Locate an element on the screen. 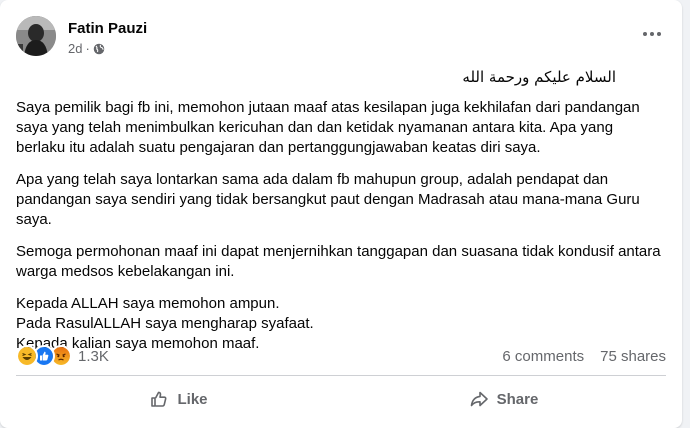  share-button: Share is located at coordinates (503, 399).